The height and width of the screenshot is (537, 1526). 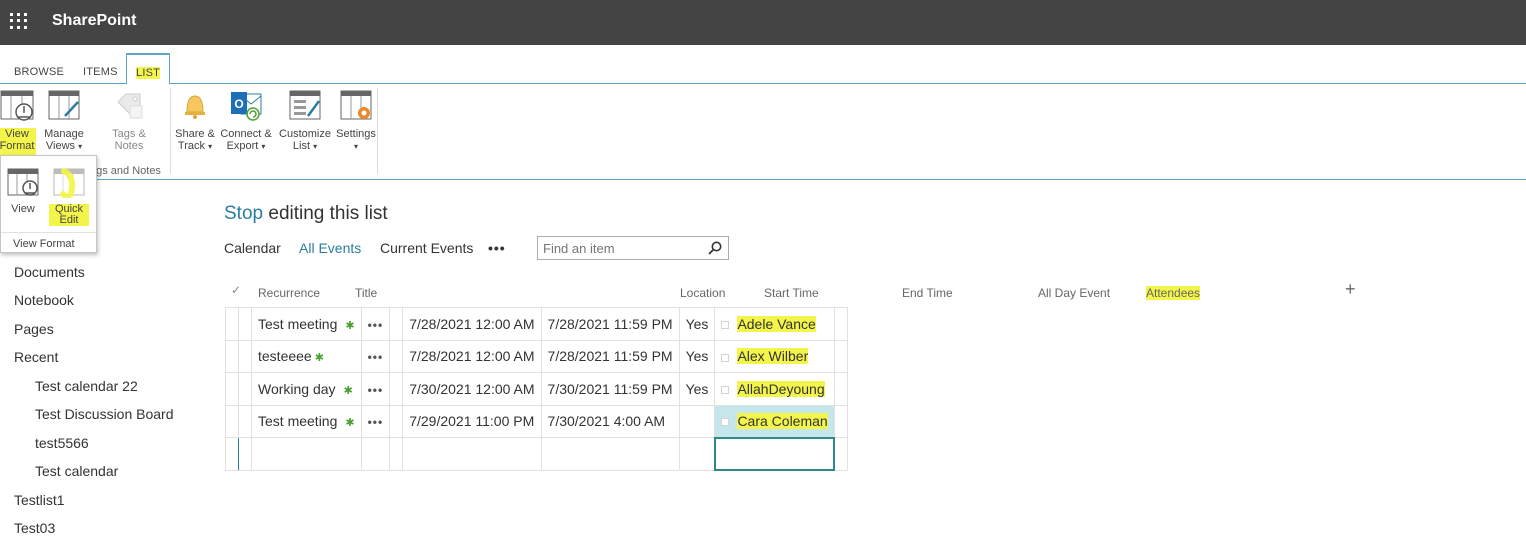 I want to click on column-header-start-time: Start Time, so click(x=791, y=293).